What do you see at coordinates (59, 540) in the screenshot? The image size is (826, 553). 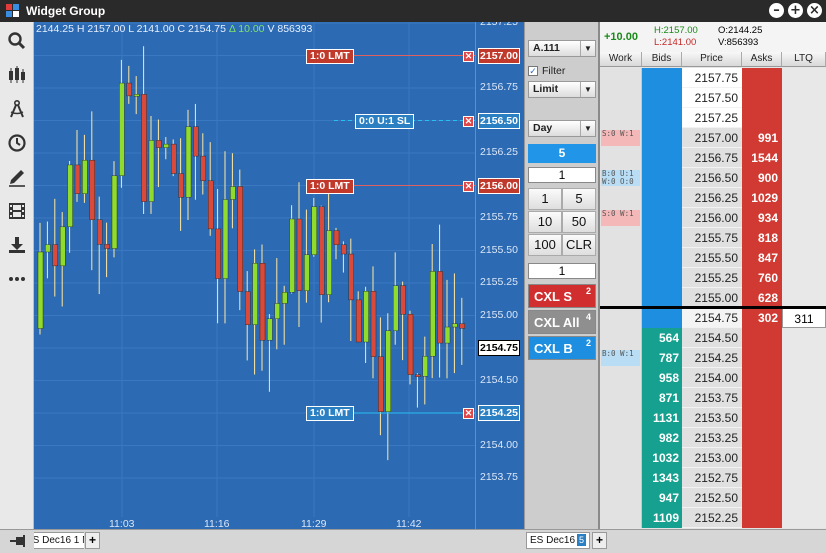 I see `chart-tab: ES Dec16 1 Min` at bounding box center [59, 540].